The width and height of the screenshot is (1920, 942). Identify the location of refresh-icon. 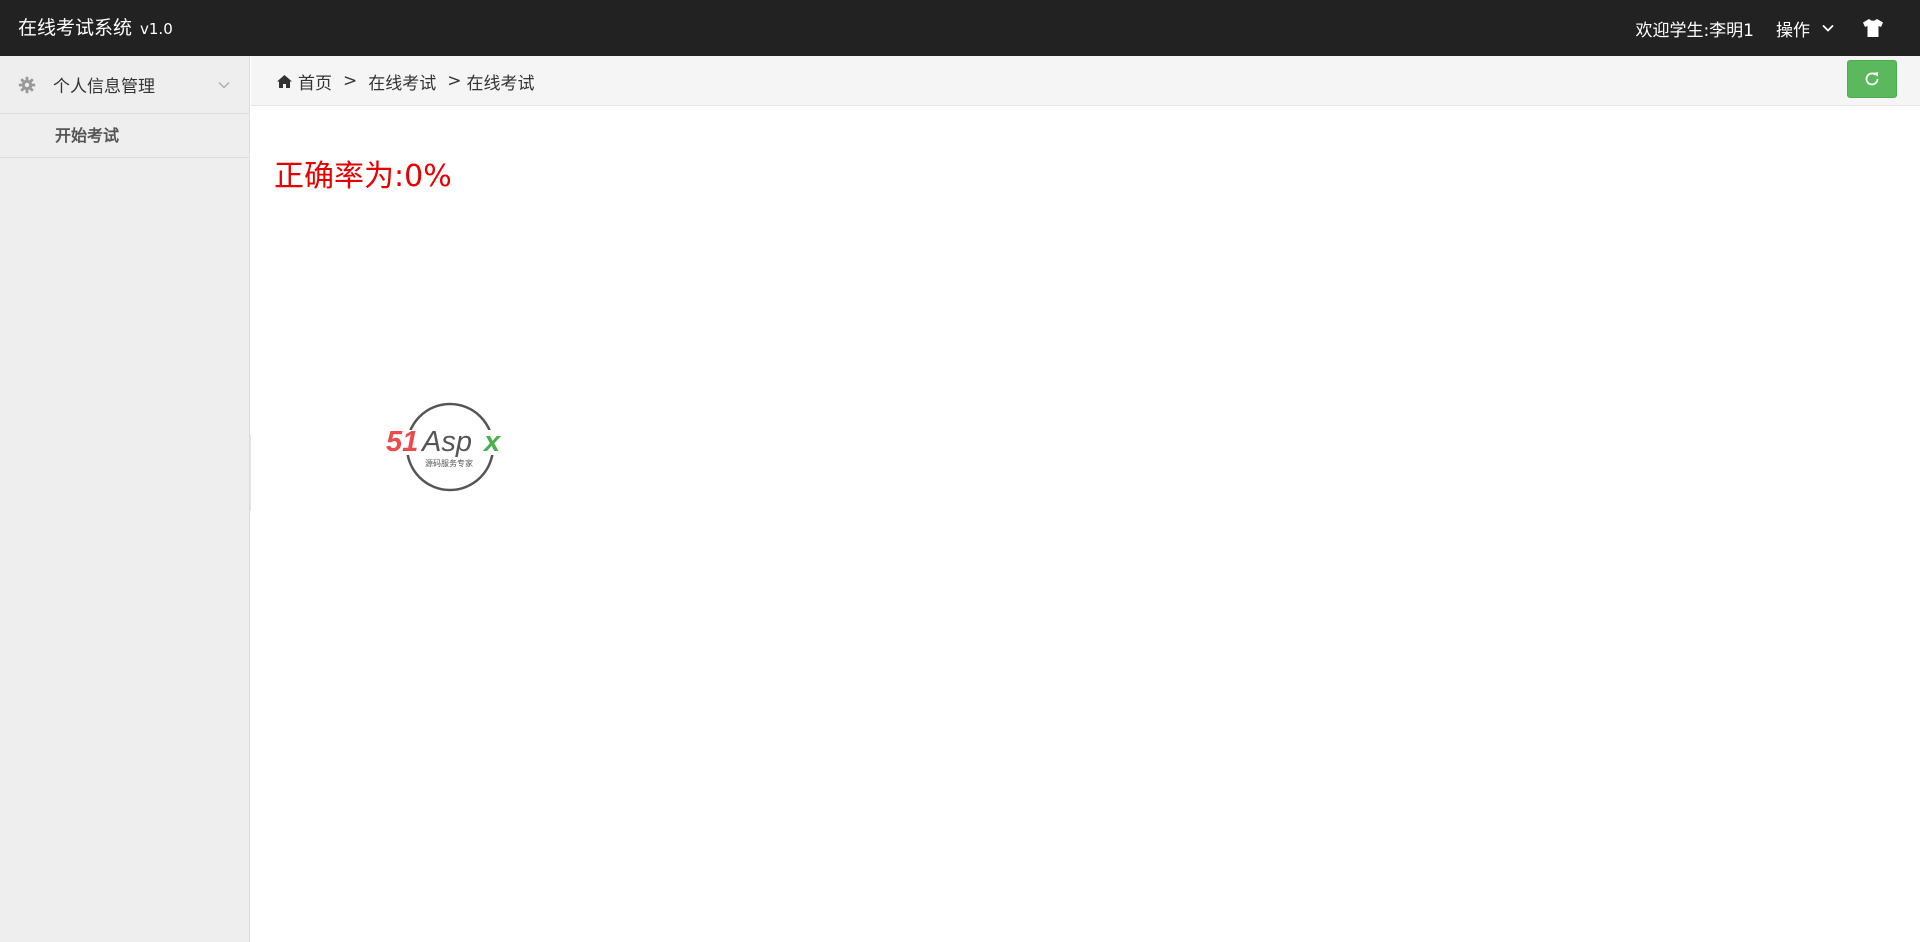
(1872, 79).